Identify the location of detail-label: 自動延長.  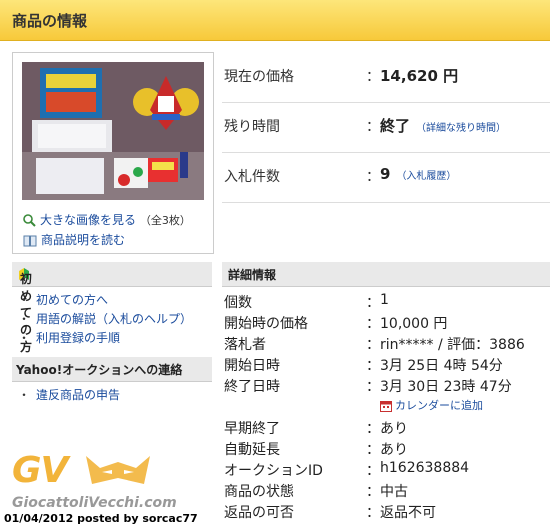
(252, 450).